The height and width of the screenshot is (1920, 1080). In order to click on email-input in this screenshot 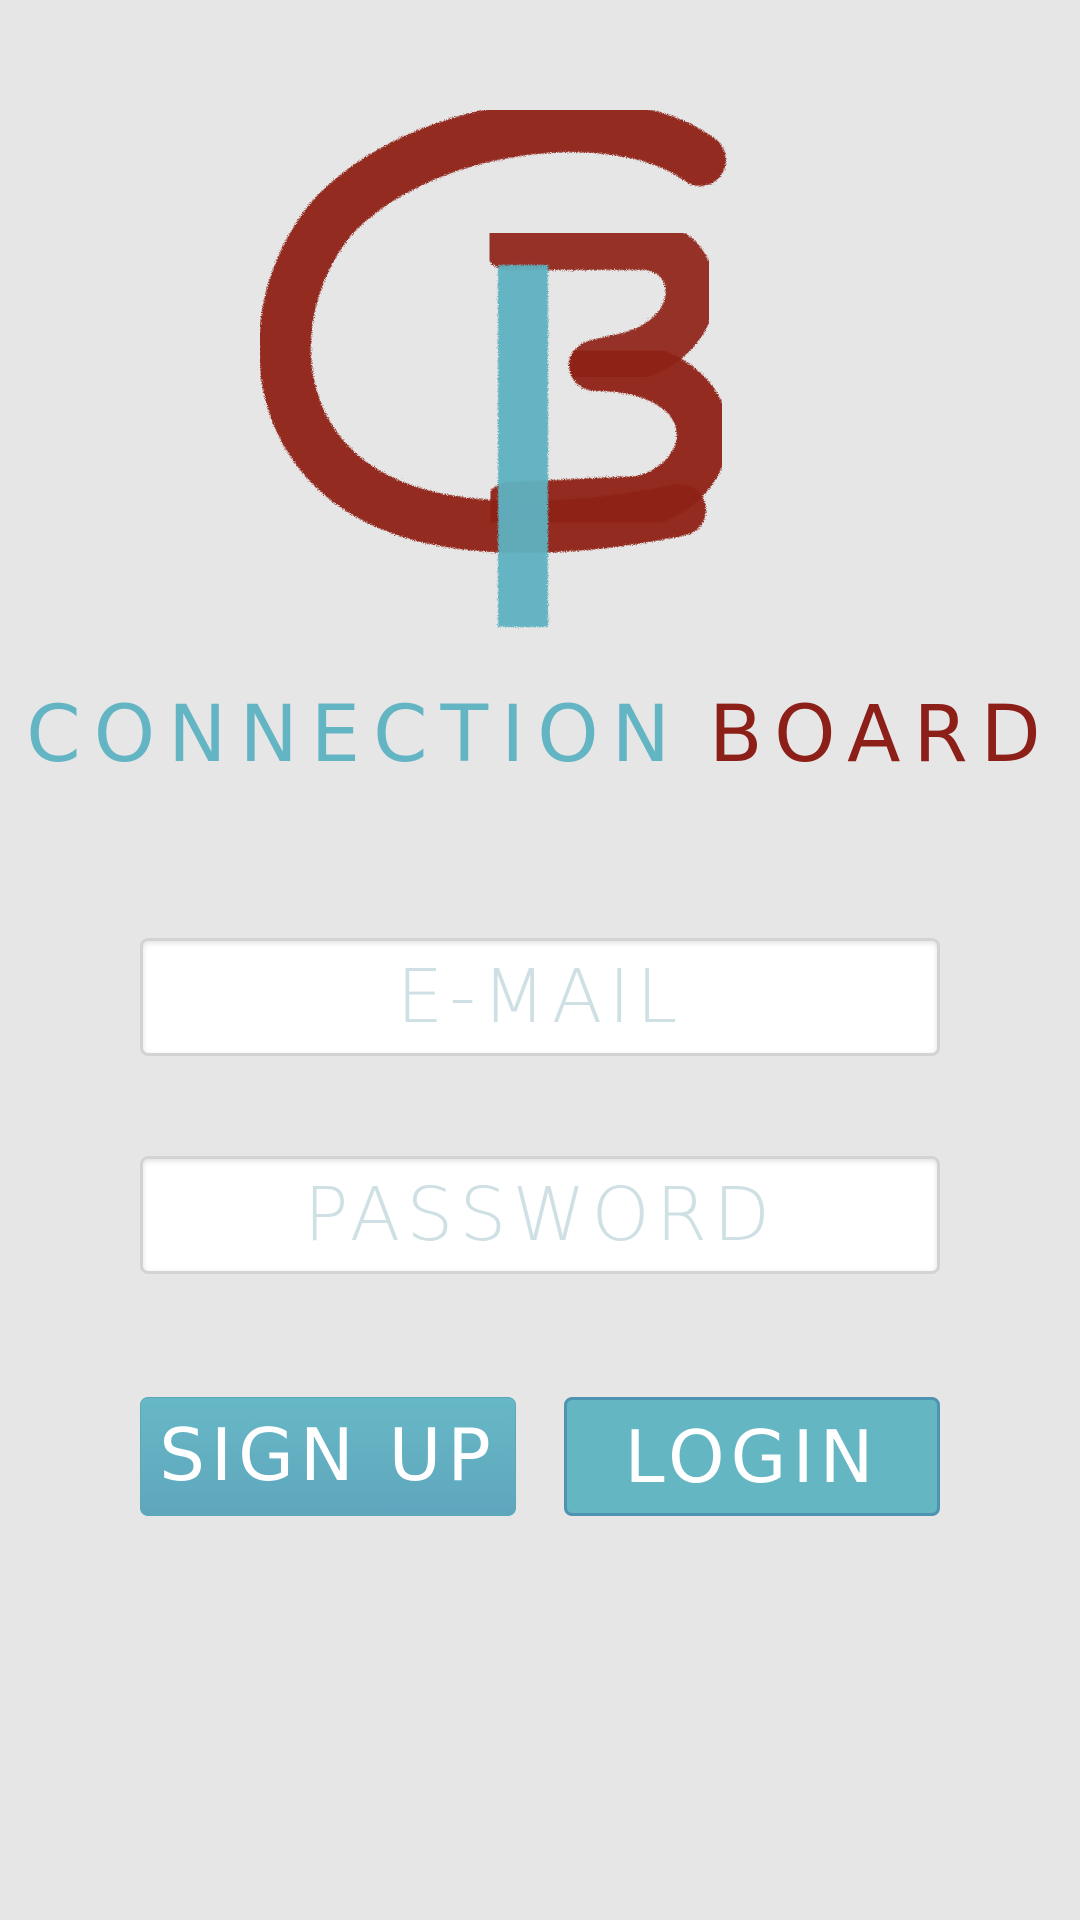, I will do `click(540, 997)`.